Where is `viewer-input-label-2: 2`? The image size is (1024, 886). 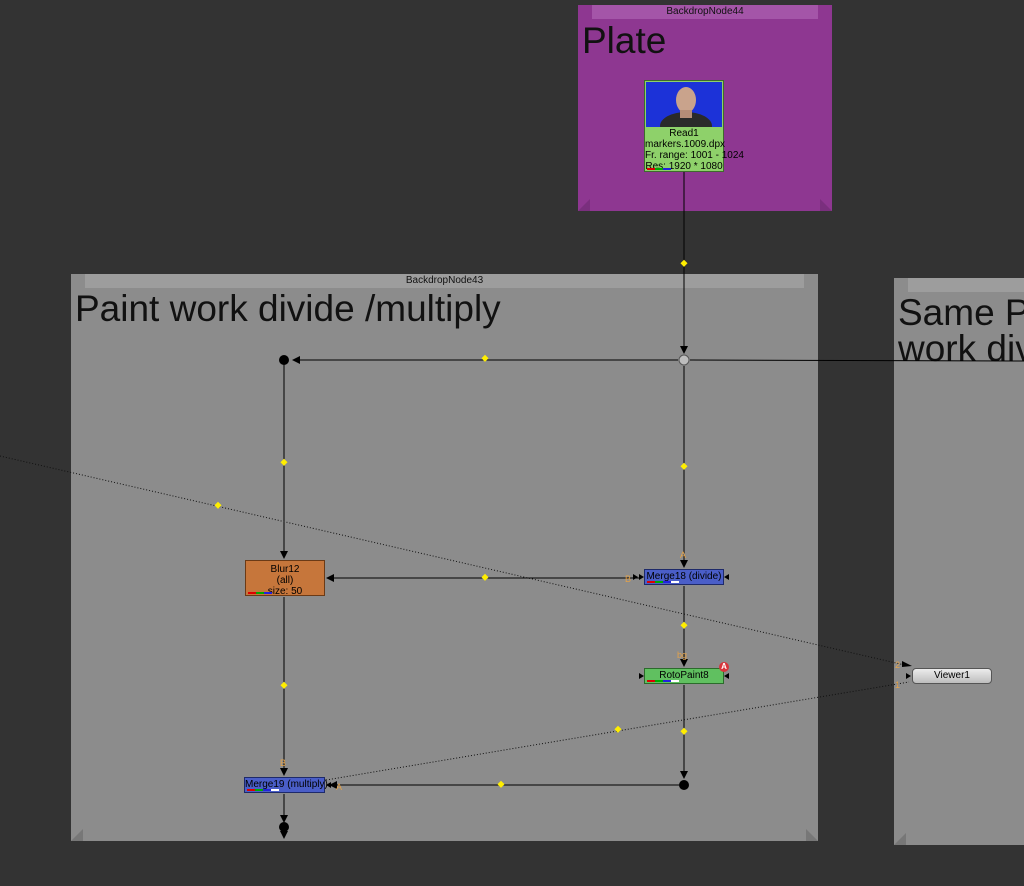
viewer-input-label-2: 2 is located at coordinates (898, 665).